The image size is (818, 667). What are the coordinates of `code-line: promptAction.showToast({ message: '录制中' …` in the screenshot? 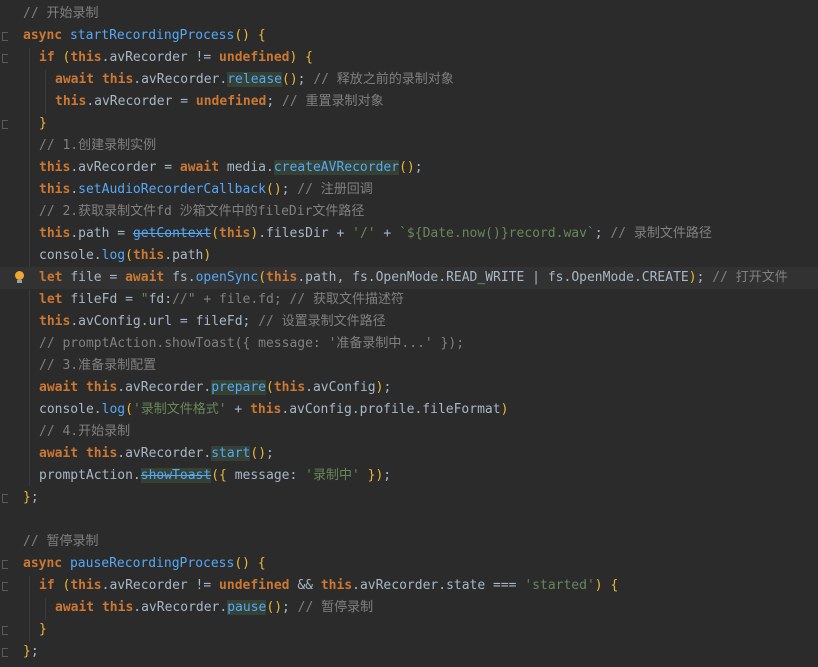 It's located at (409, 476).